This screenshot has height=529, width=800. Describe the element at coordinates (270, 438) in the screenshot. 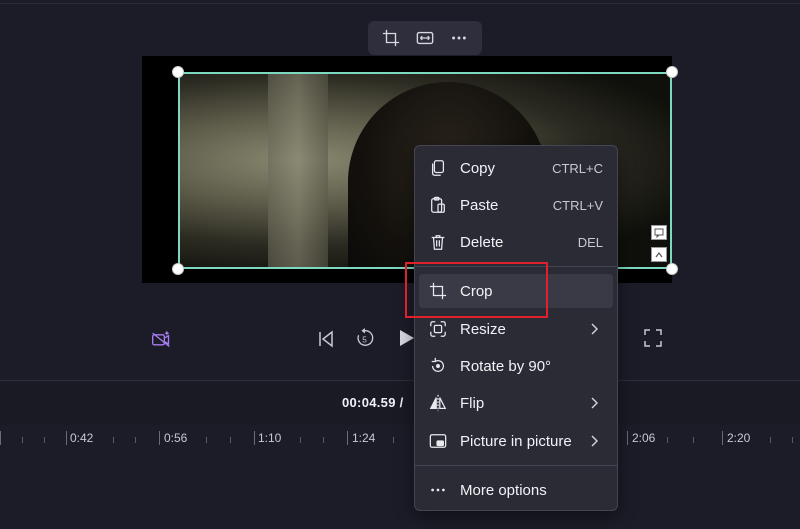

I see `tick-label: 1:10` at that location.